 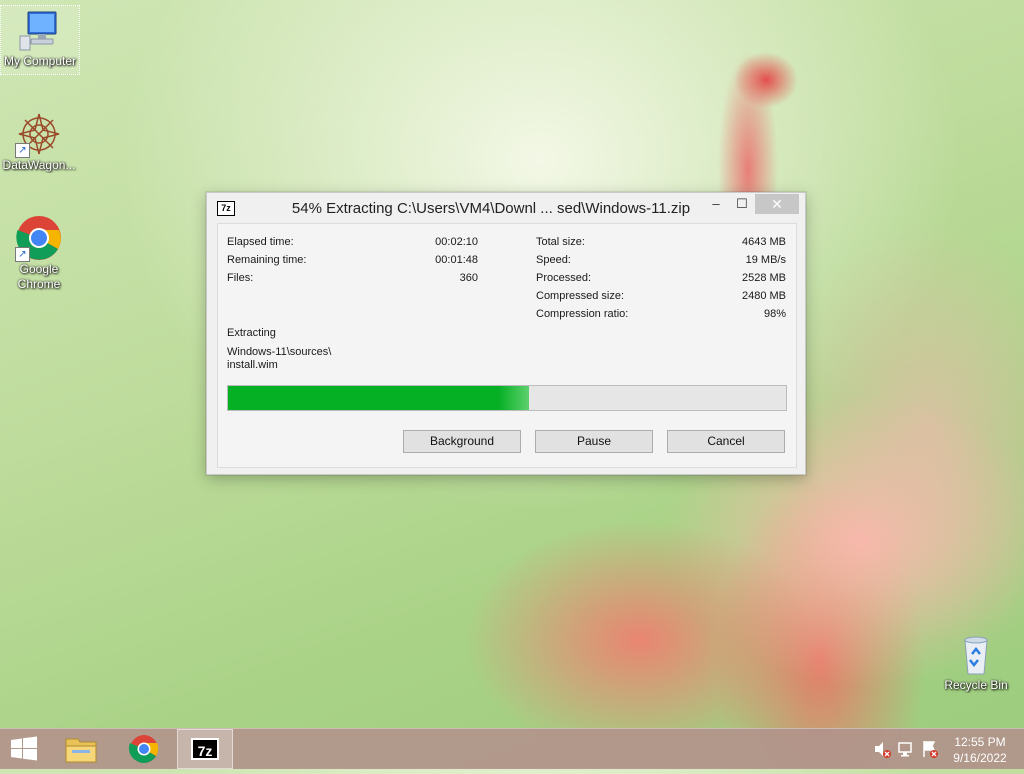 What do you see at coordinates (260, 242) in the screenshot?
I see `stat-label: Elapsed time:` at bounding box center [260, 242].